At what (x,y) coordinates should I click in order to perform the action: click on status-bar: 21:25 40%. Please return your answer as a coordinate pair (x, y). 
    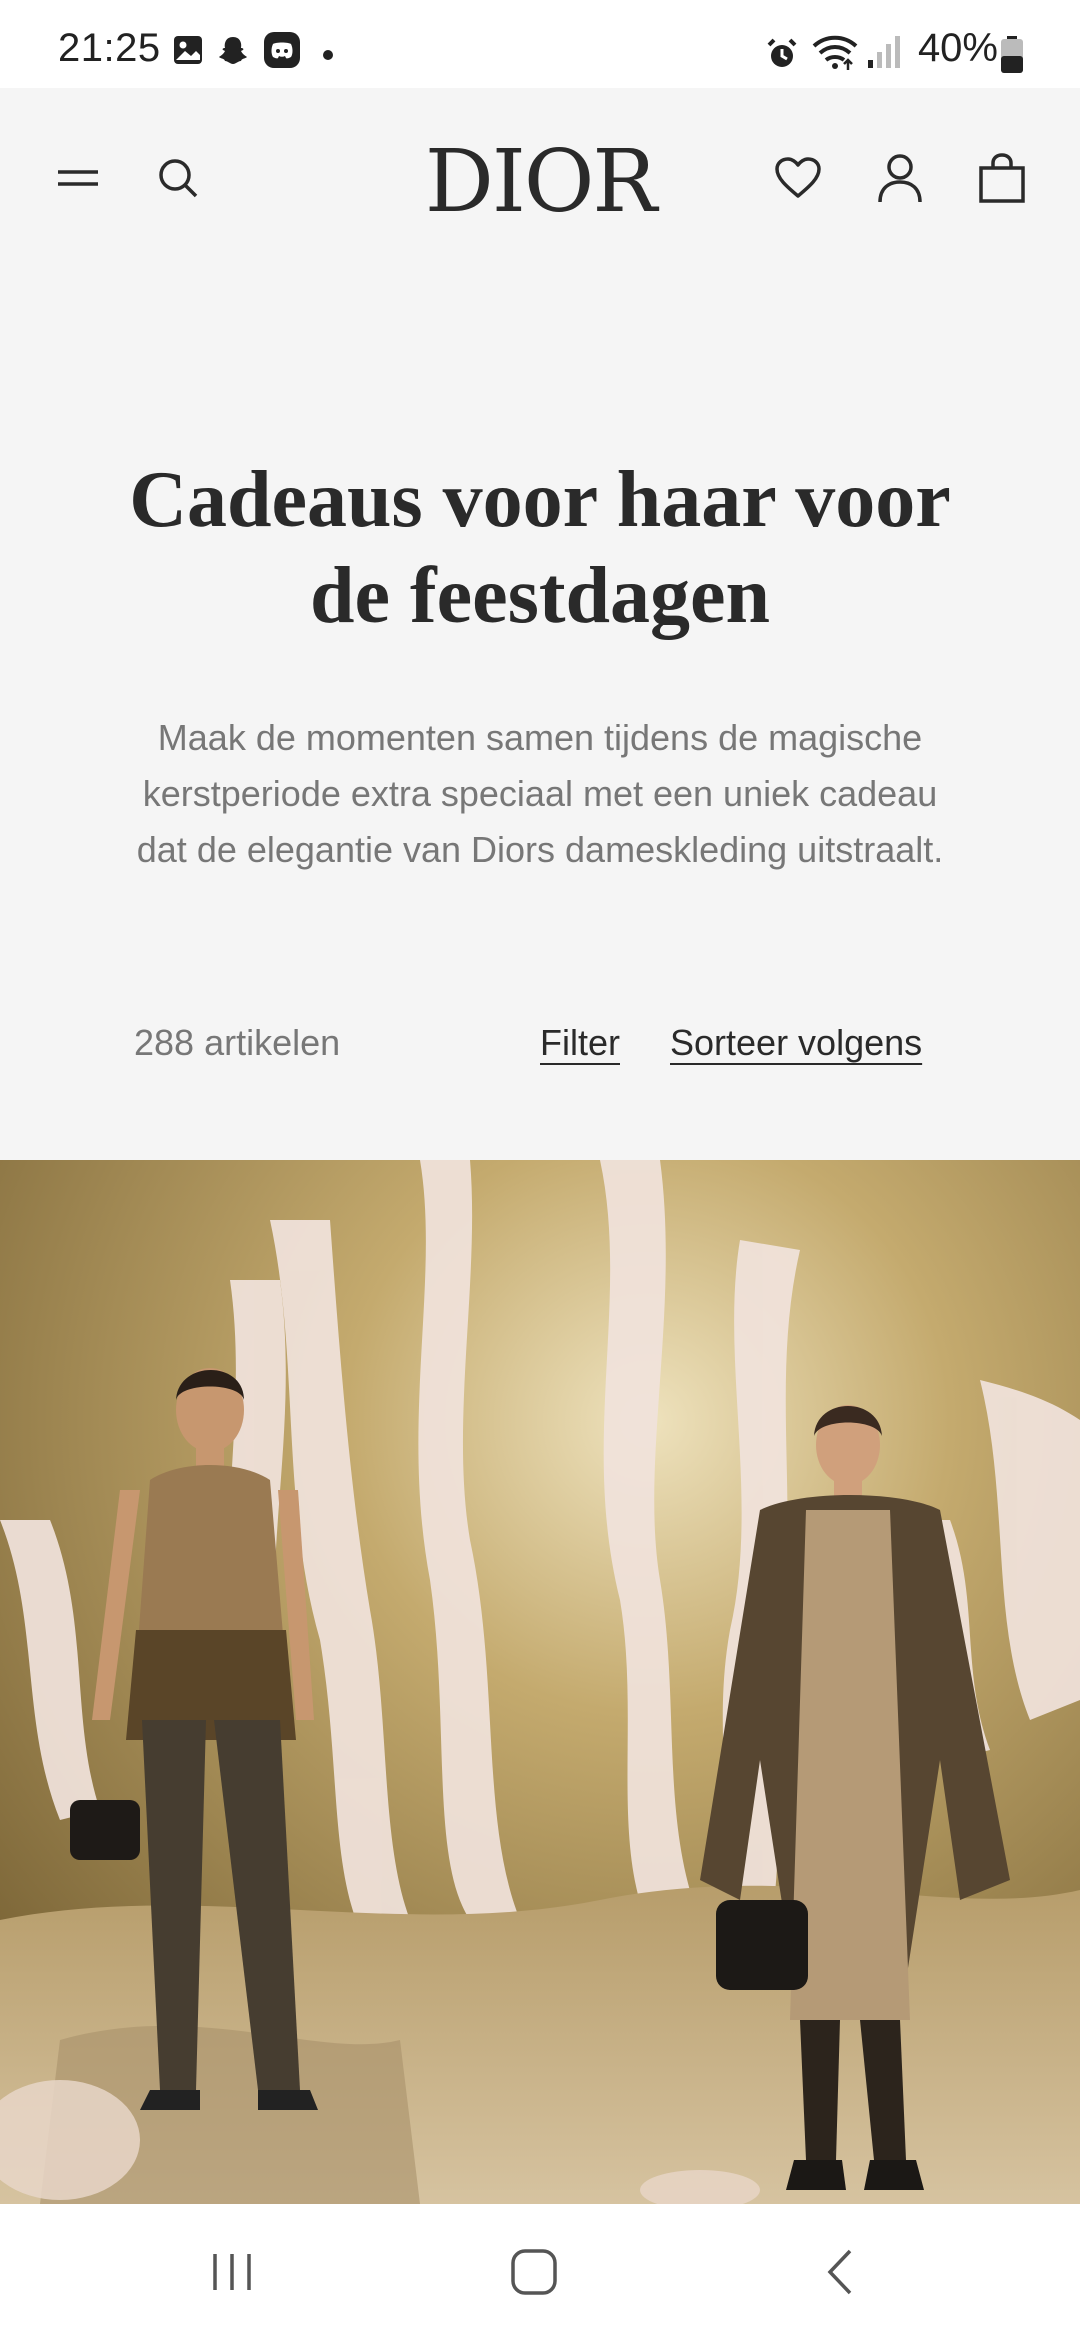
    Looking at the image, I should click on (540, 44).